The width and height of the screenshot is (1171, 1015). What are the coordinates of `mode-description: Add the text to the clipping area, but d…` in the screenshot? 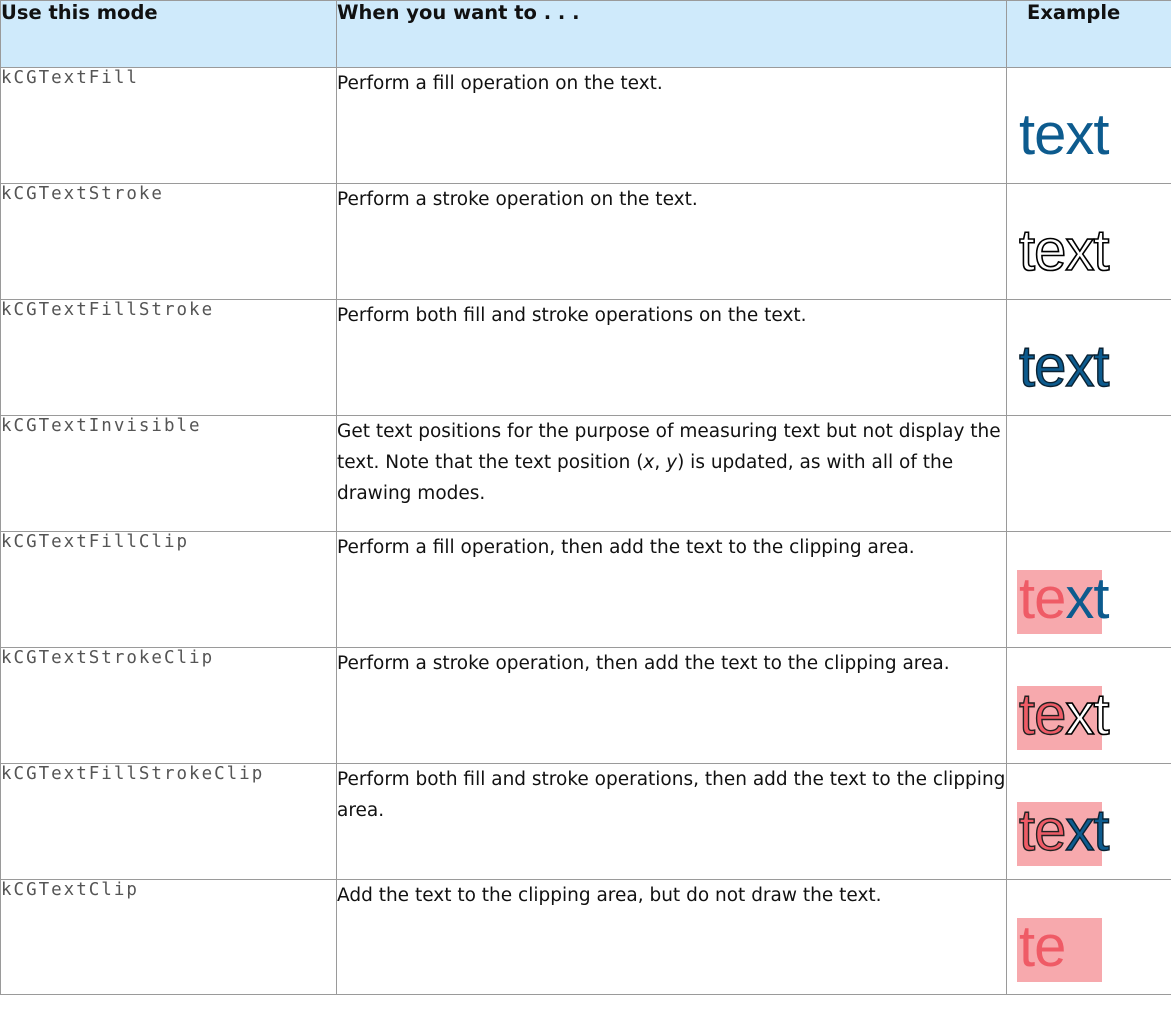 It's located at (671, 937).